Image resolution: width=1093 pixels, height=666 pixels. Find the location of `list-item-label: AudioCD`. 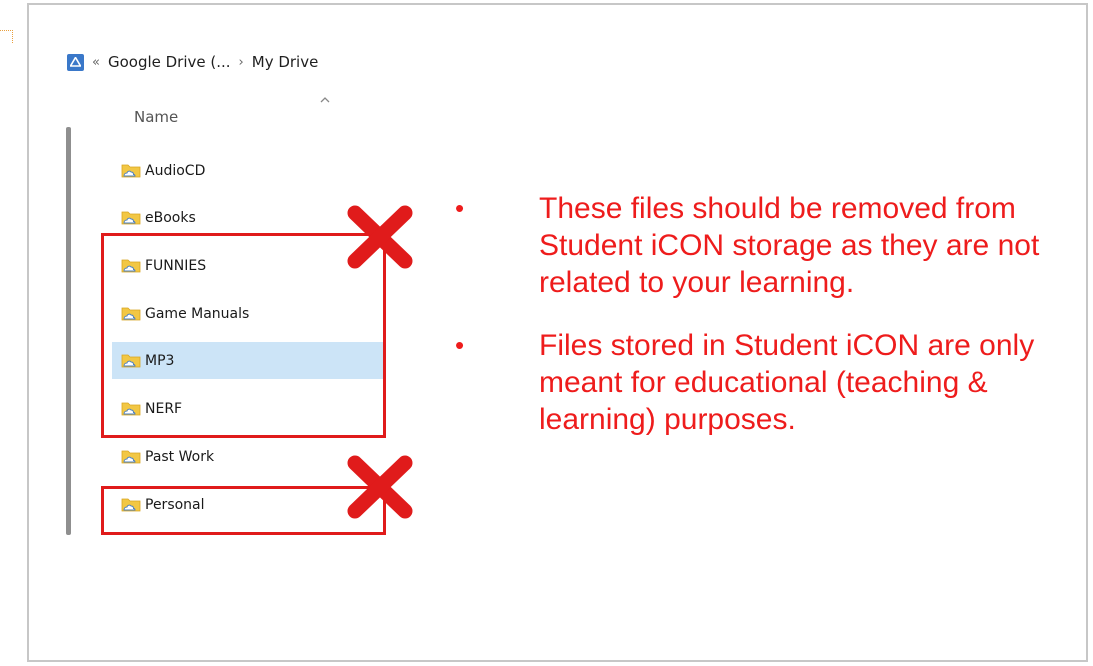

list-item-label: AudioCD is located at coordinates (175, 170).